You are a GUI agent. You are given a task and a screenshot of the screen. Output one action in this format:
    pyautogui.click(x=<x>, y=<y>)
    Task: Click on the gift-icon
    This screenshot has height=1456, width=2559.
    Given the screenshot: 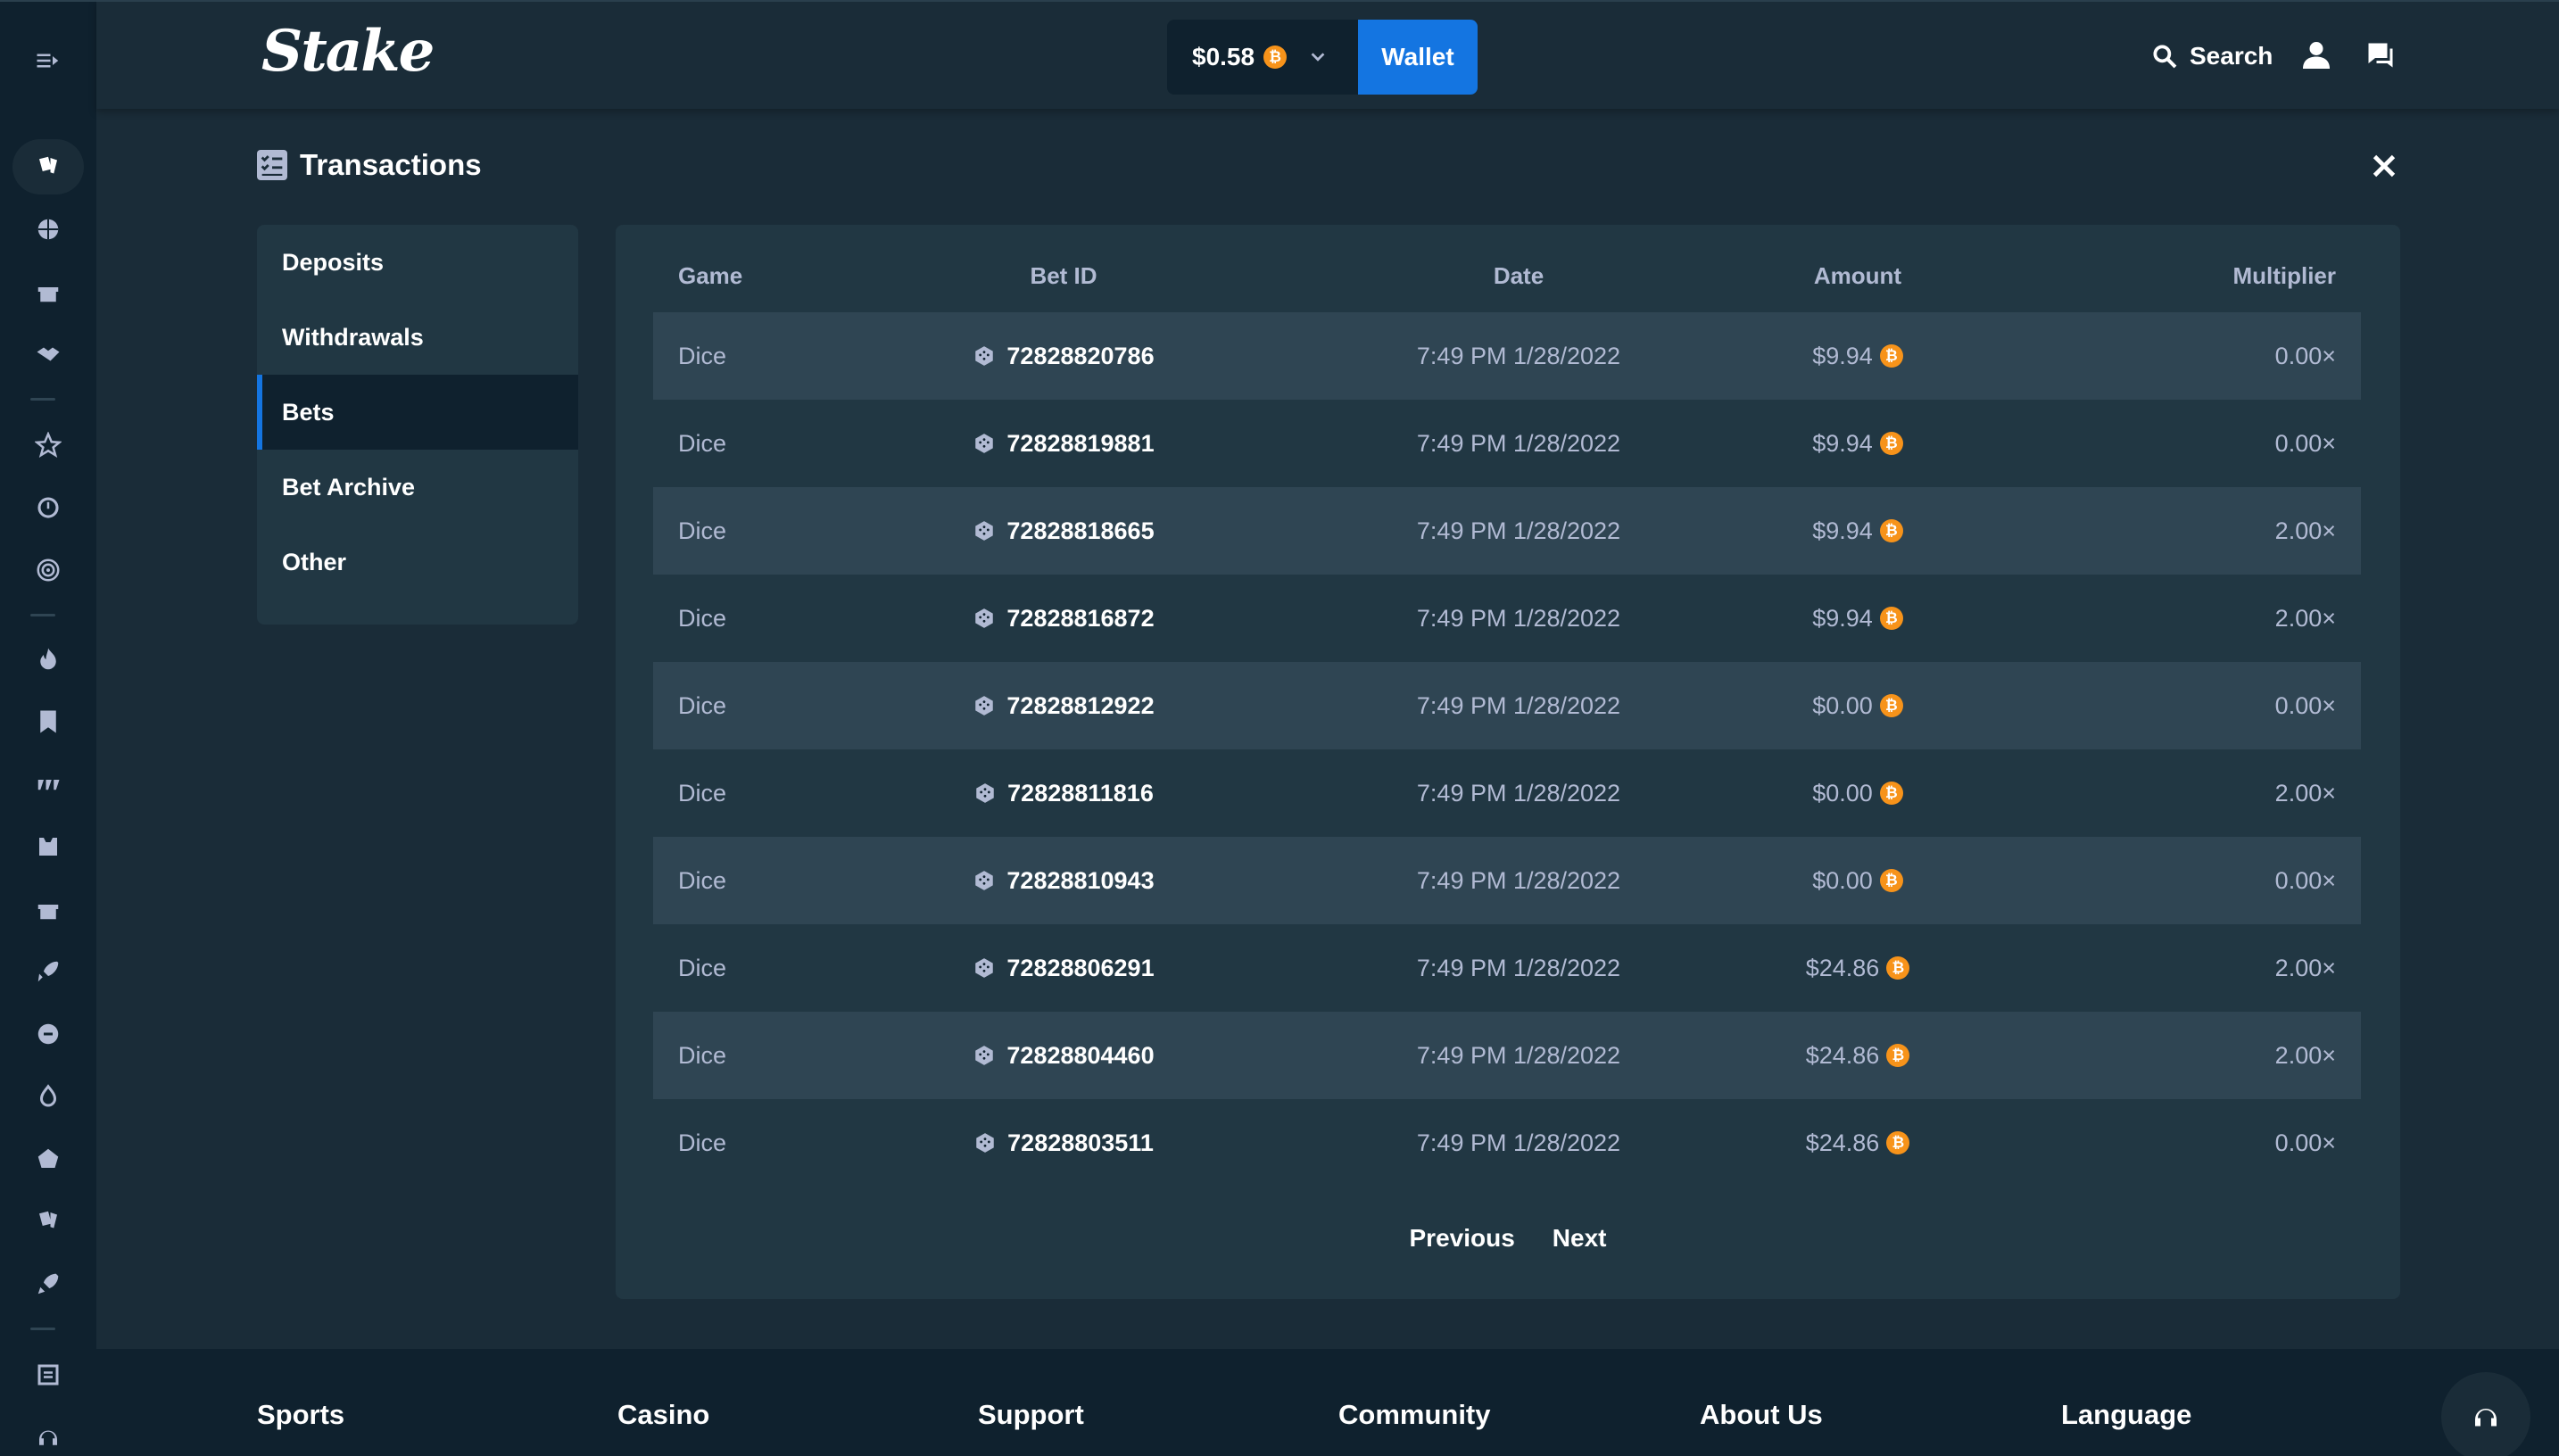 What is the action you would take?
    pyautogui.click(x=48, y=292)
    